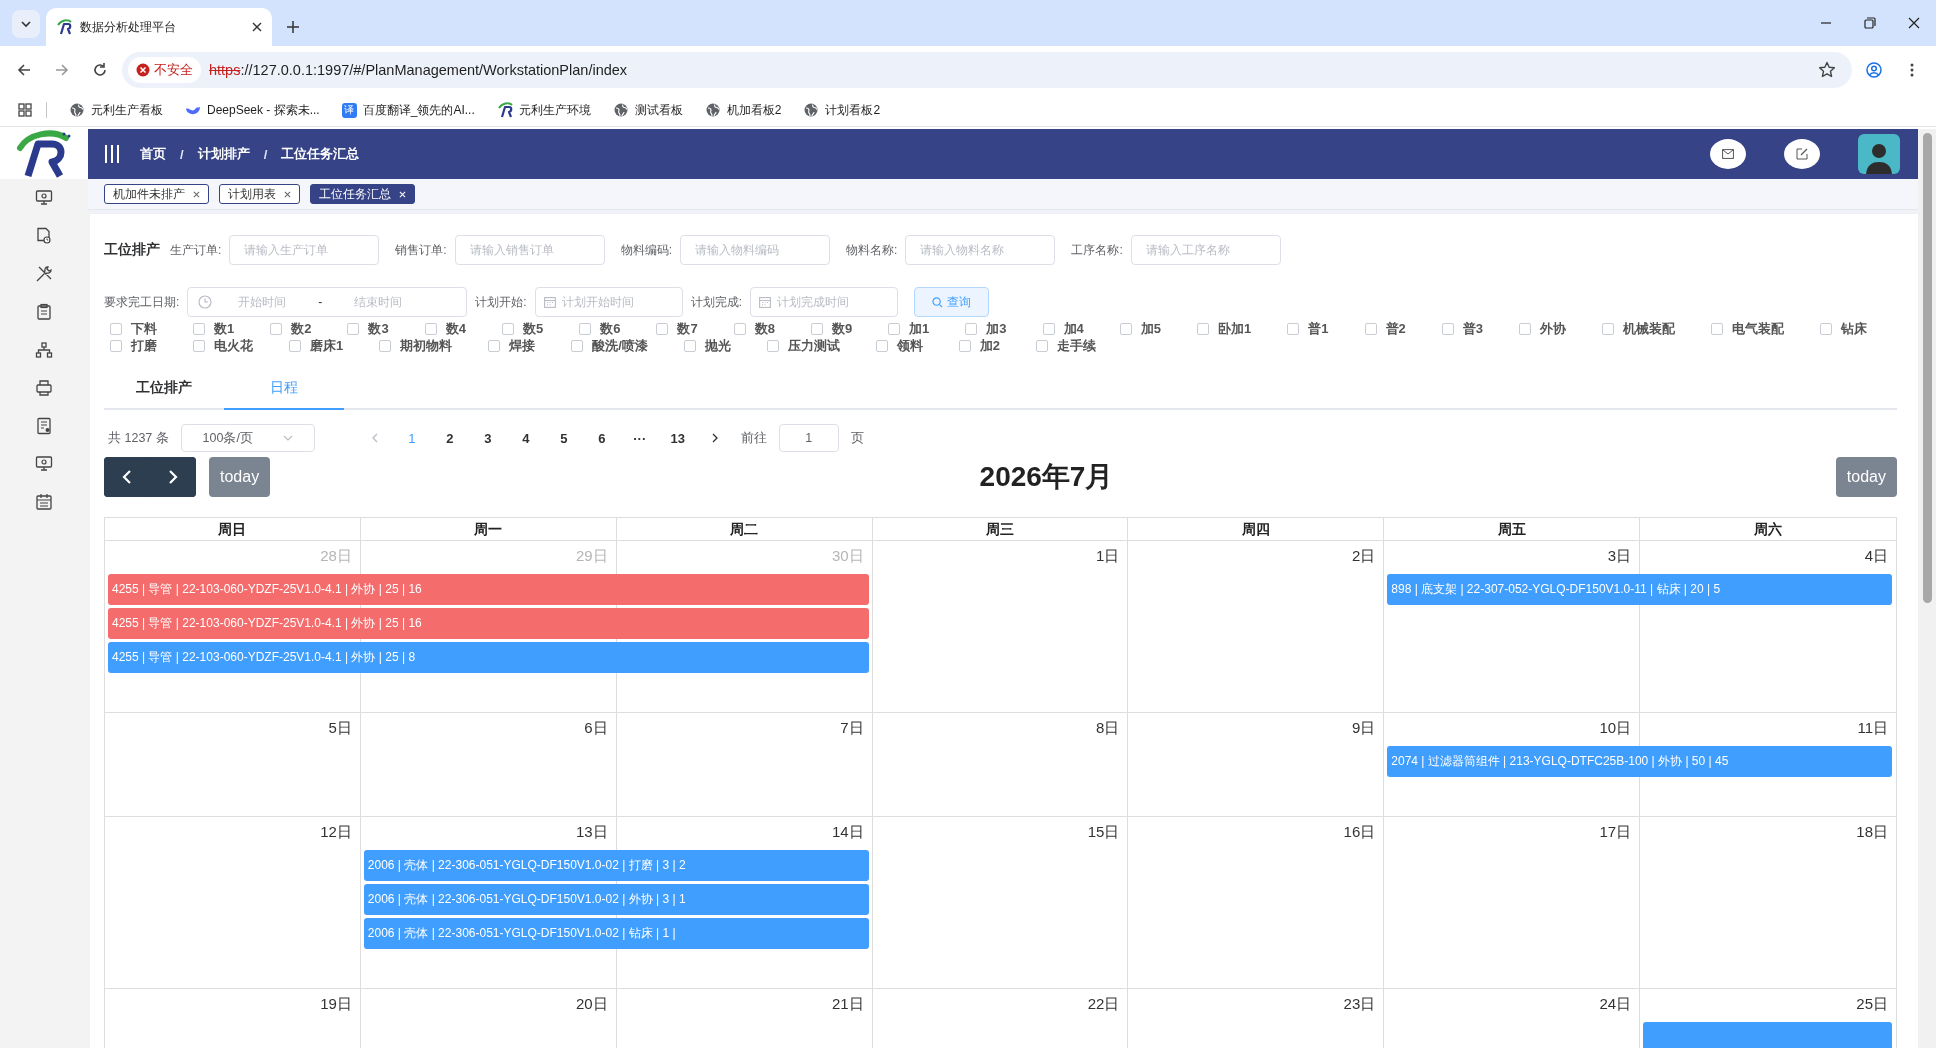 The height and width of the screenshot is (1048, 1936). I want to click on process-checkbox: 普3, so click(1462, 328).